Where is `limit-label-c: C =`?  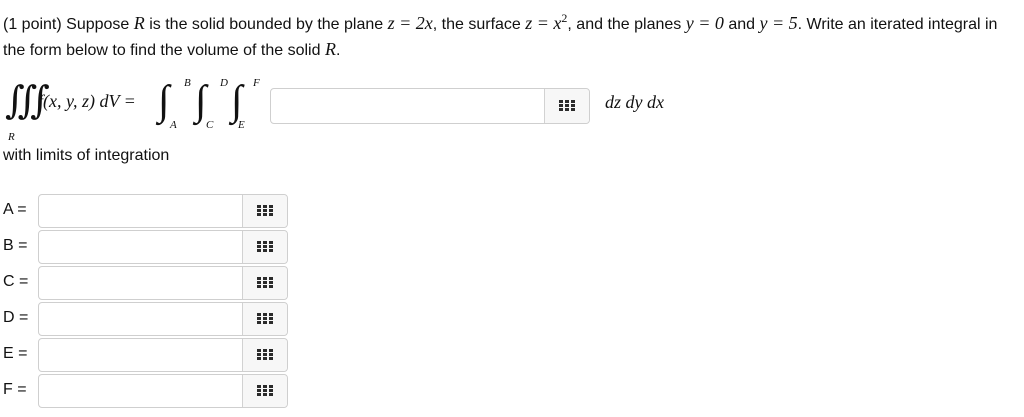 limit-label-c: C = is located at coordinates (16, 281).